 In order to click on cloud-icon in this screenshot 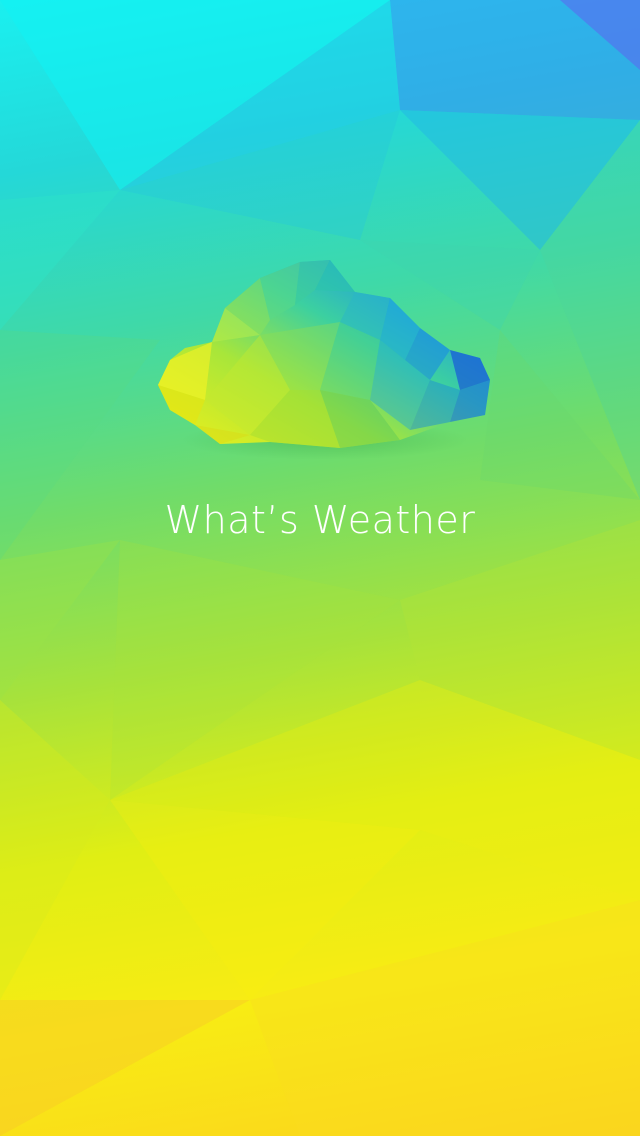, I will do `click(324, 354)`.